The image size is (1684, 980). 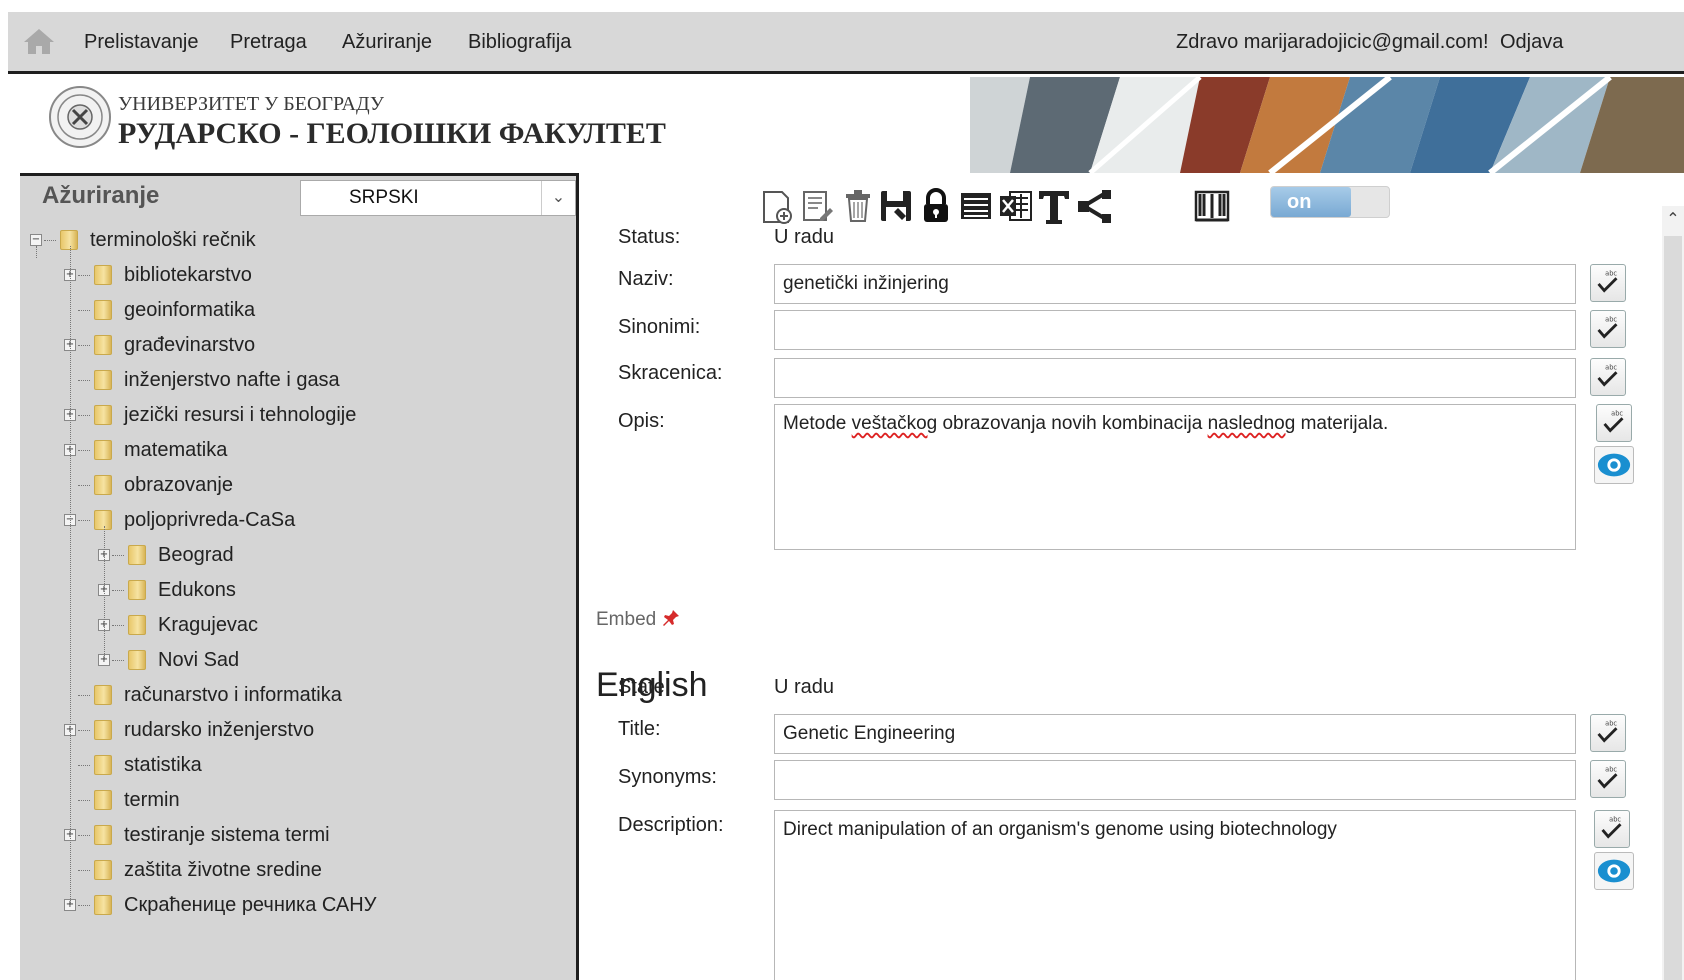 What do you see at coordinates (778, 206) in the screenshot?
I see `new-document-icon` at bounding box center [778, 206].